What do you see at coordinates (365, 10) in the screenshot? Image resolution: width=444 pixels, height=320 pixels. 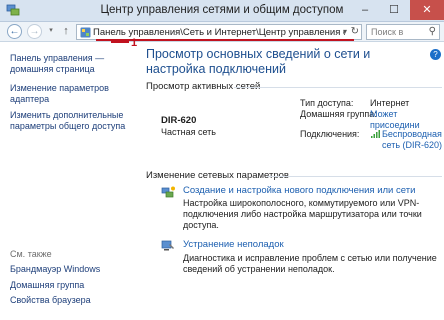 I see `minimize-button: –` at bounding box center [365, 10].